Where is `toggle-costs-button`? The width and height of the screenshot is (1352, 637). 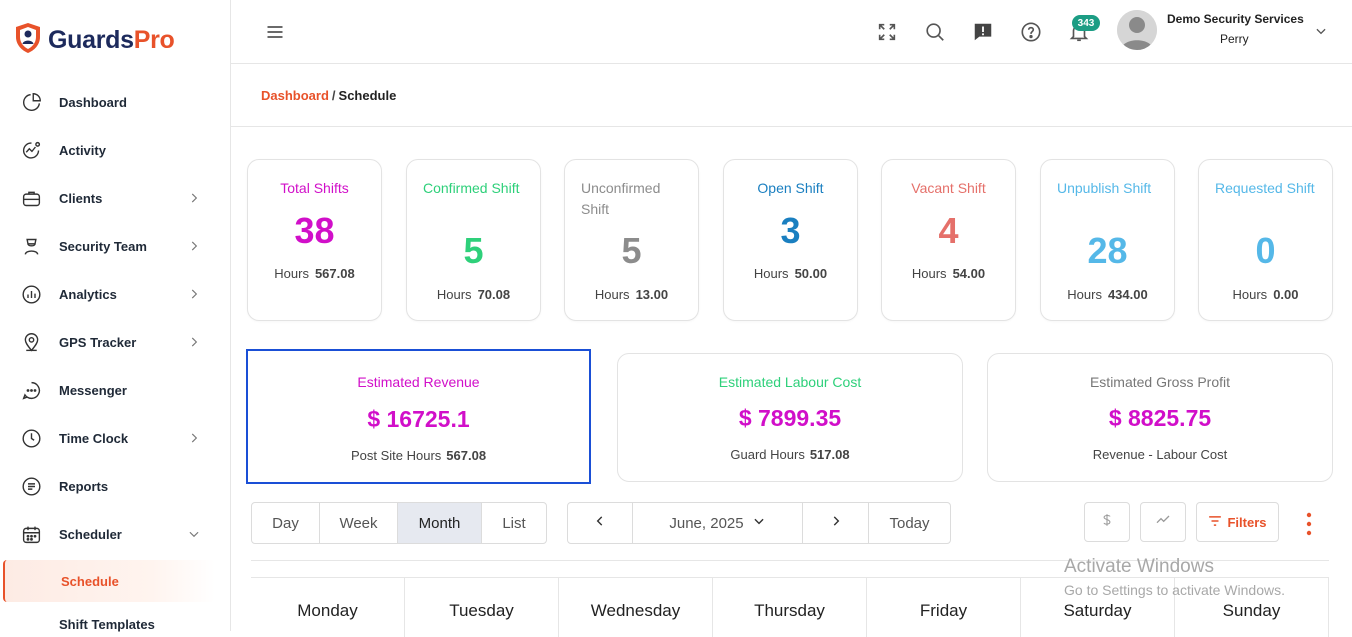 toggle-costs-button is located at coordinates (1107, 522).